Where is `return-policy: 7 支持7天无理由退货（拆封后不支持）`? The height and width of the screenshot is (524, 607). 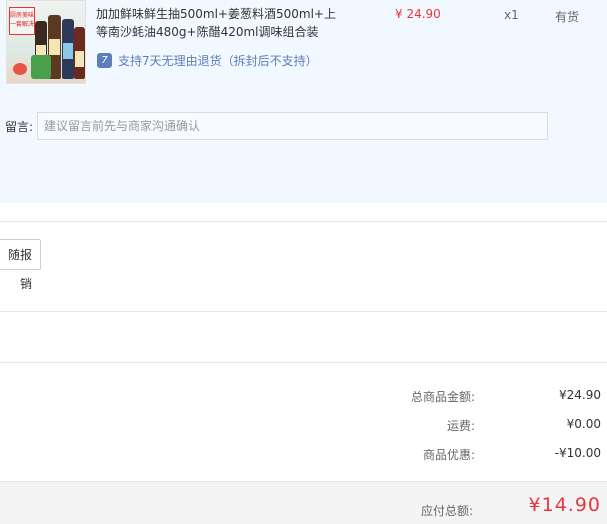 return-policy: 7 支持7天无理由退货（拆封后不支持） is located at coordinates (207, 60).